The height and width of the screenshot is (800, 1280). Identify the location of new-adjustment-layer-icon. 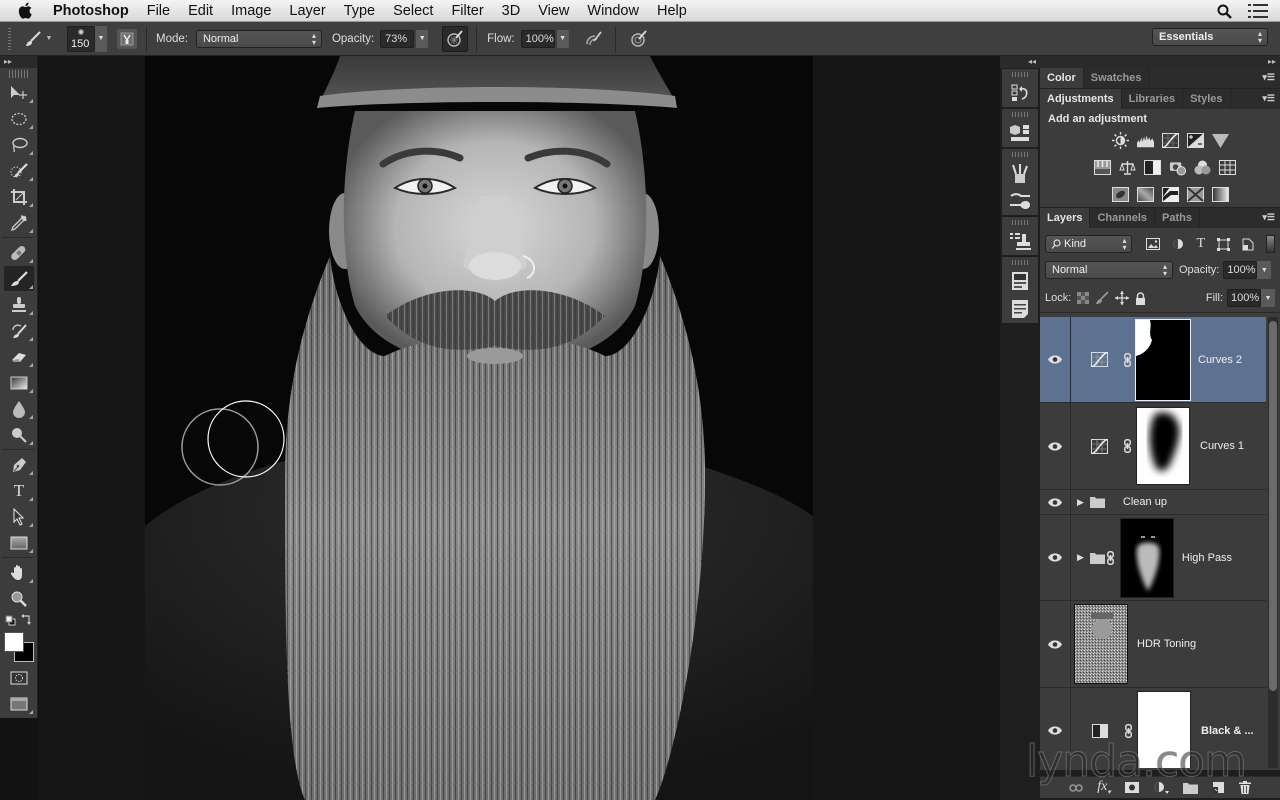
(1161, 787).